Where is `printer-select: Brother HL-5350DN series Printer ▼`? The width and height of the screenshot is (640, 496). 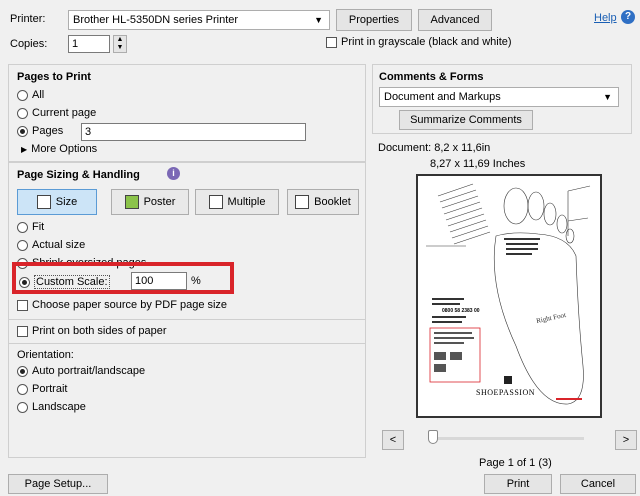
printer-select: Brother HL-5350DN series Printer ▼ is located at coordinates (199, 20).